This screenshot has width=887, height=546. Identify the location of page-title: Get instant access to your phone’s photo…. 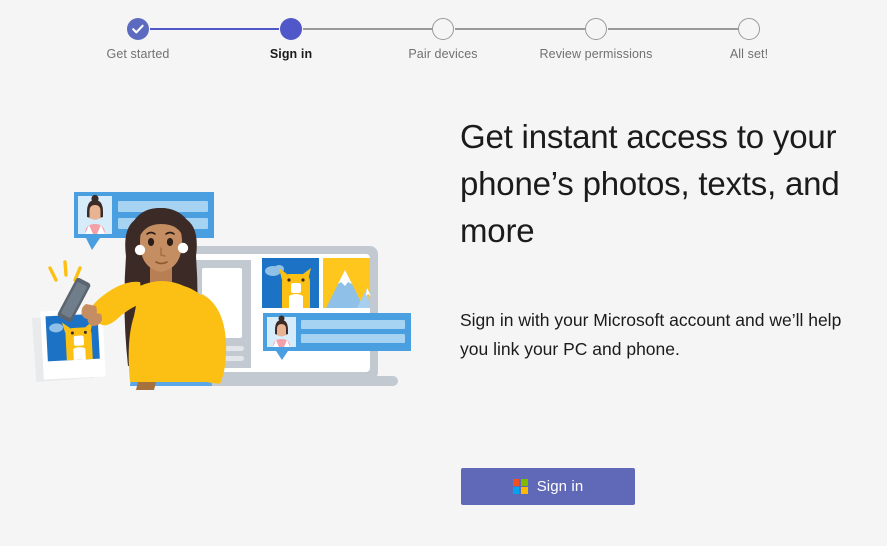
(650, 183).